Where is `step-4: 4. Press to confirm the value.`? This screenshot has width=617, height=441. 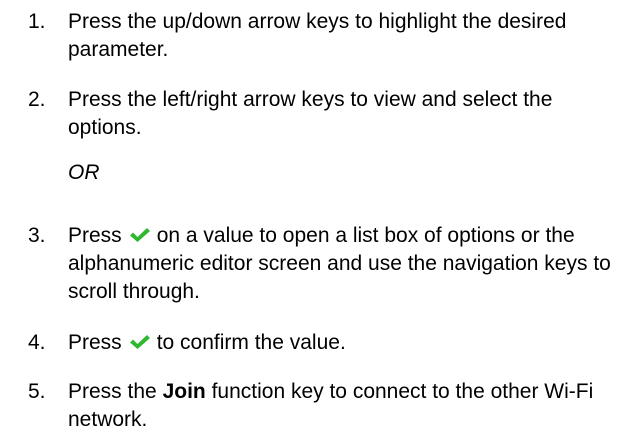
step-4: 4. Press to confirm the value. is located at coordinates (320, 343).